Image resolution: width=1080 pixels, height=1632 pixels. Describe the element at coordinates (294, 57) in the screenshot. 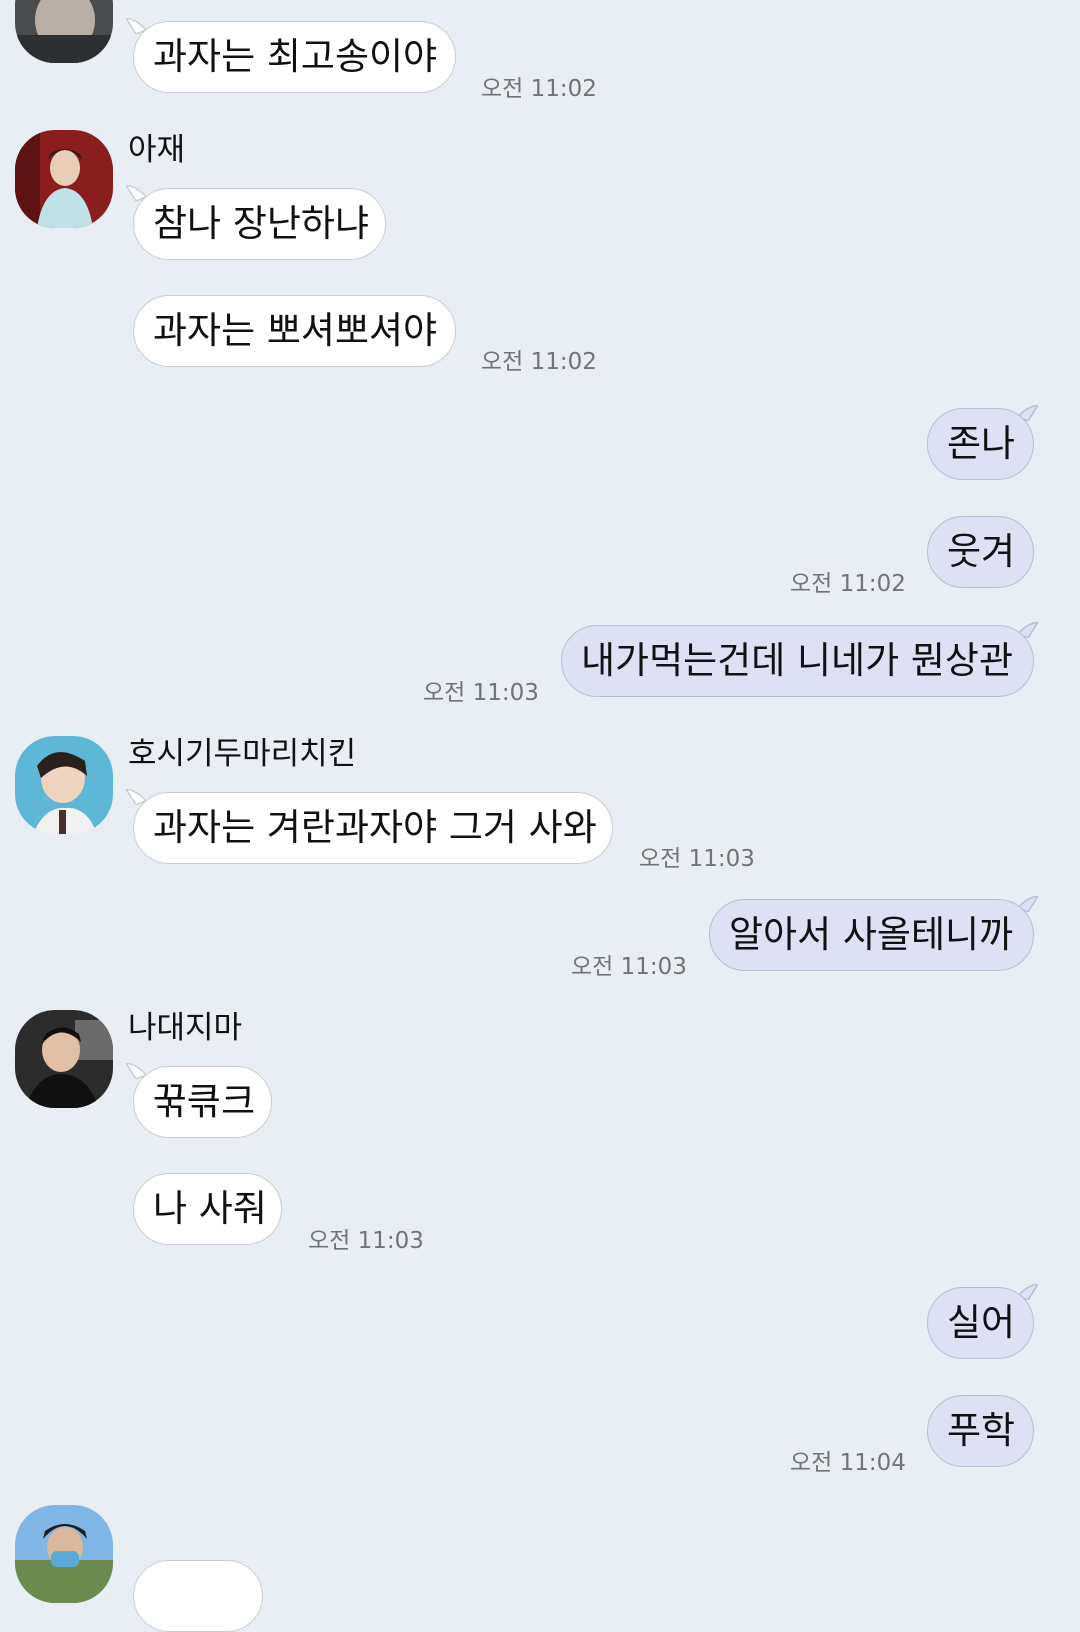

I see `incoming-message: 과자는 최고송이야` at that location.